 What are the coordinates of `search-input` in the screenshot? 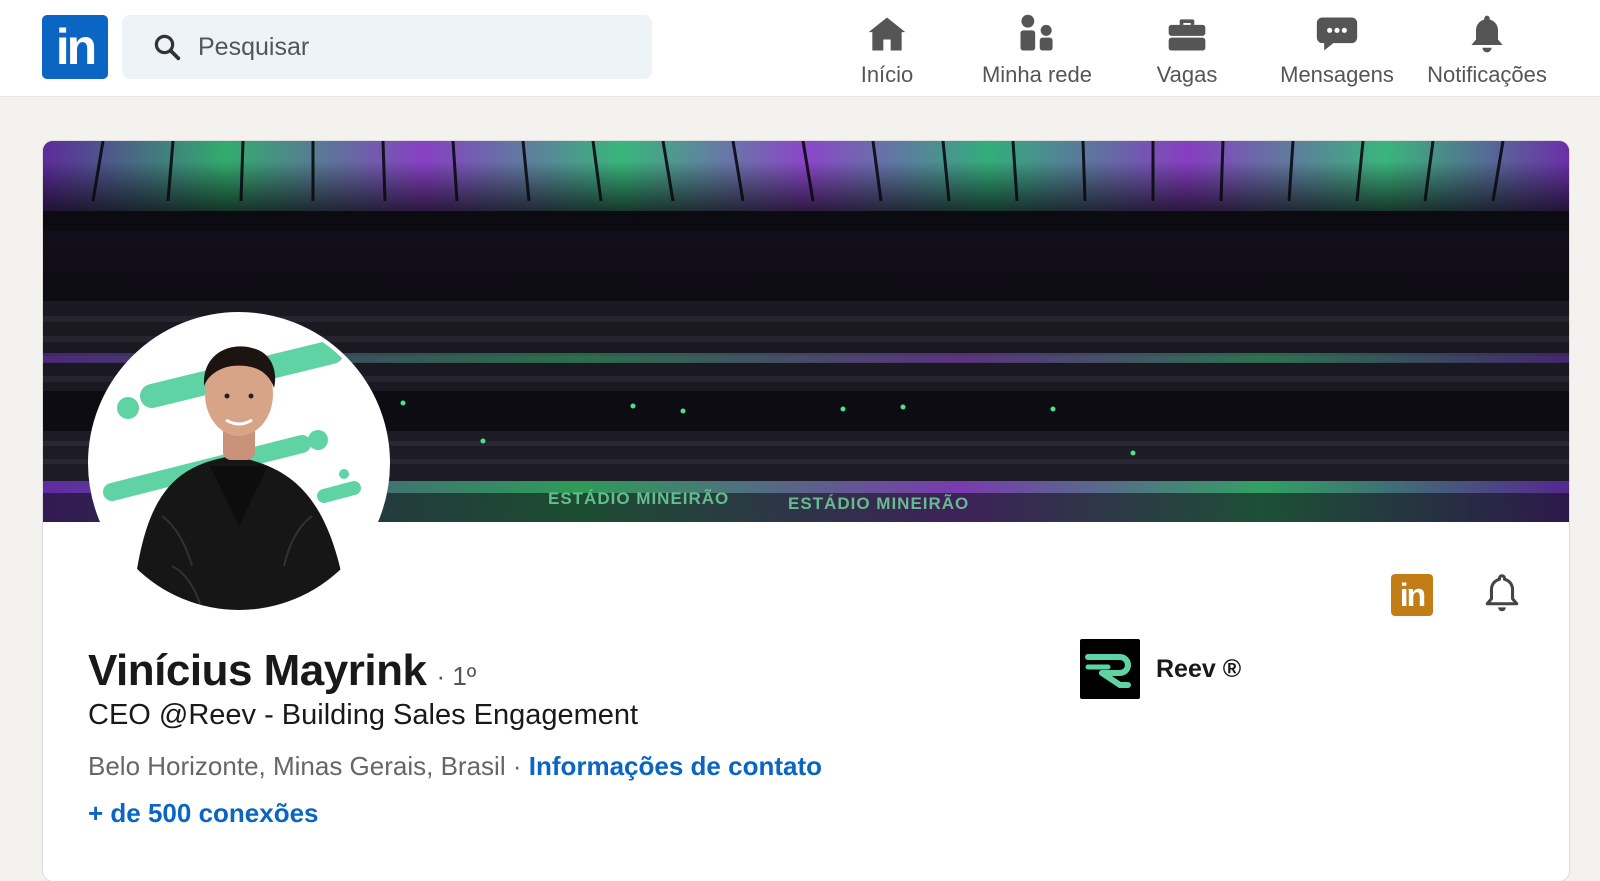 It's located at (418, 47).